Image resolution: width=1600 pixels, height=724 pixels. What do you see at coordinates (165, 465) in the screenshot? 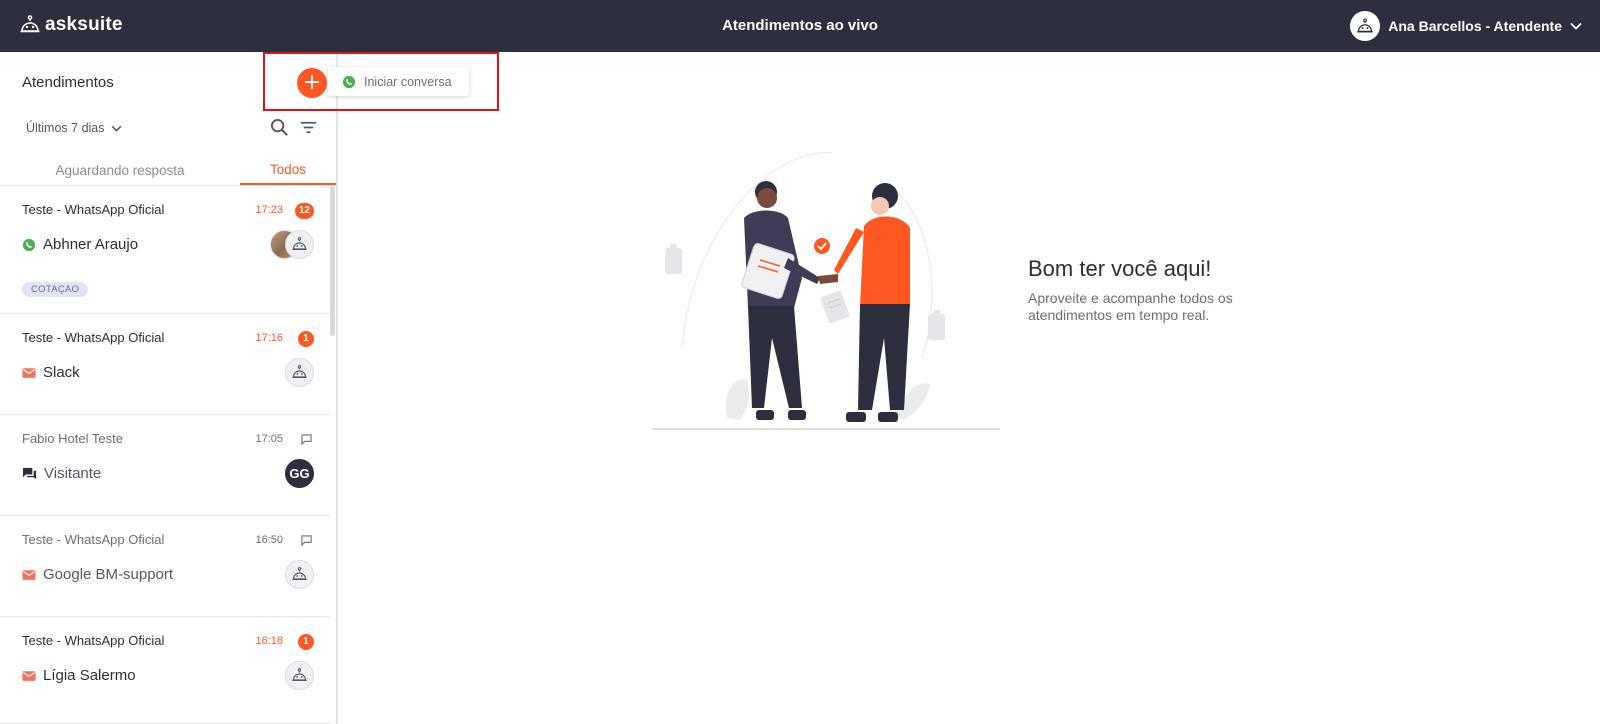
I see `conversation-item: Fabio Hotel Teste 17:05 Visitante GG` at bounding box center [165, 465].